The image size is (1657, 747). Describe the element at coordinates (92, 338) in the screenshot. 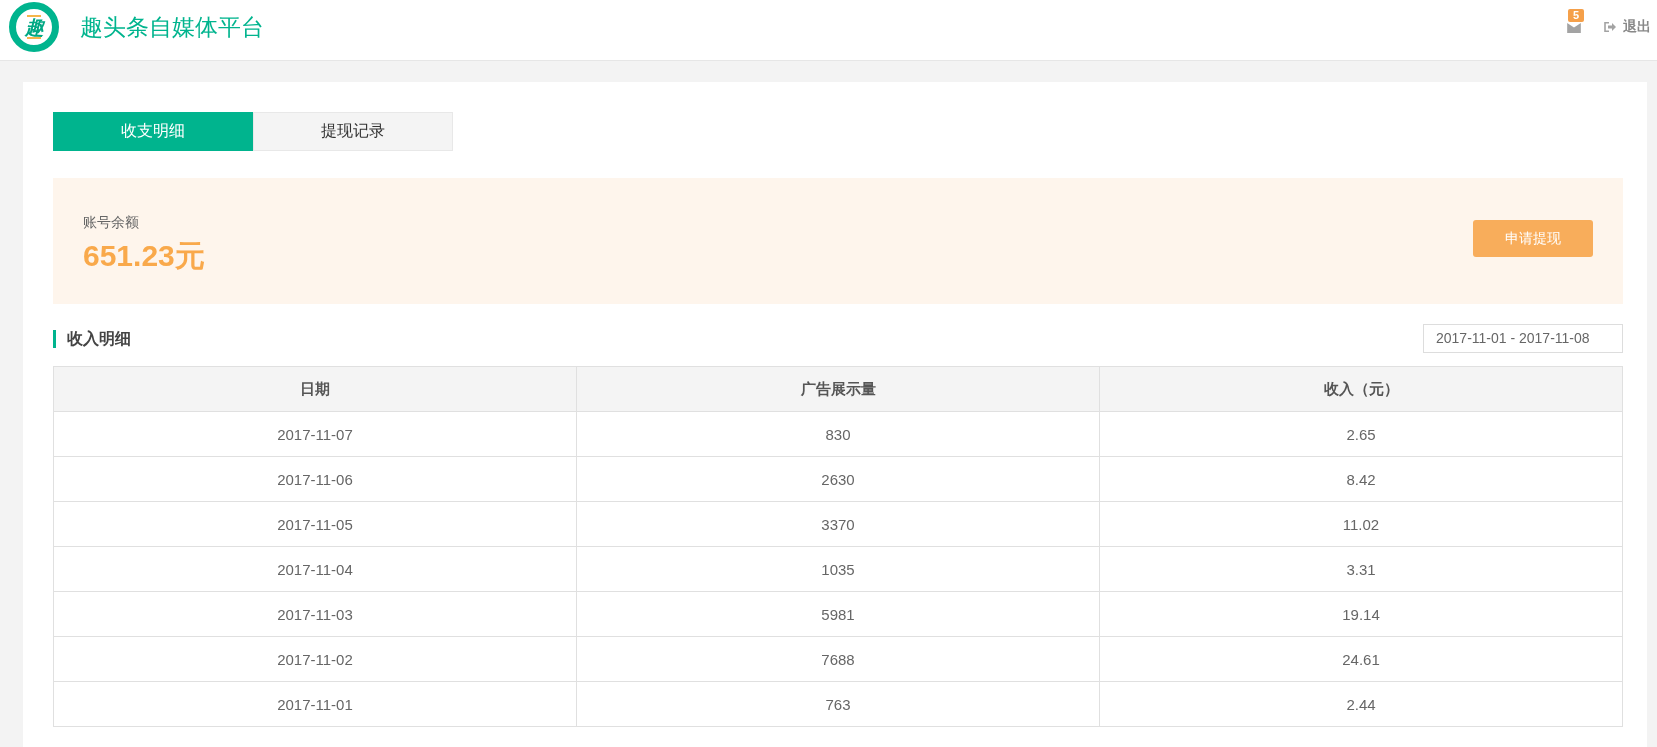

I see `section-title: 收入明细` at that location.